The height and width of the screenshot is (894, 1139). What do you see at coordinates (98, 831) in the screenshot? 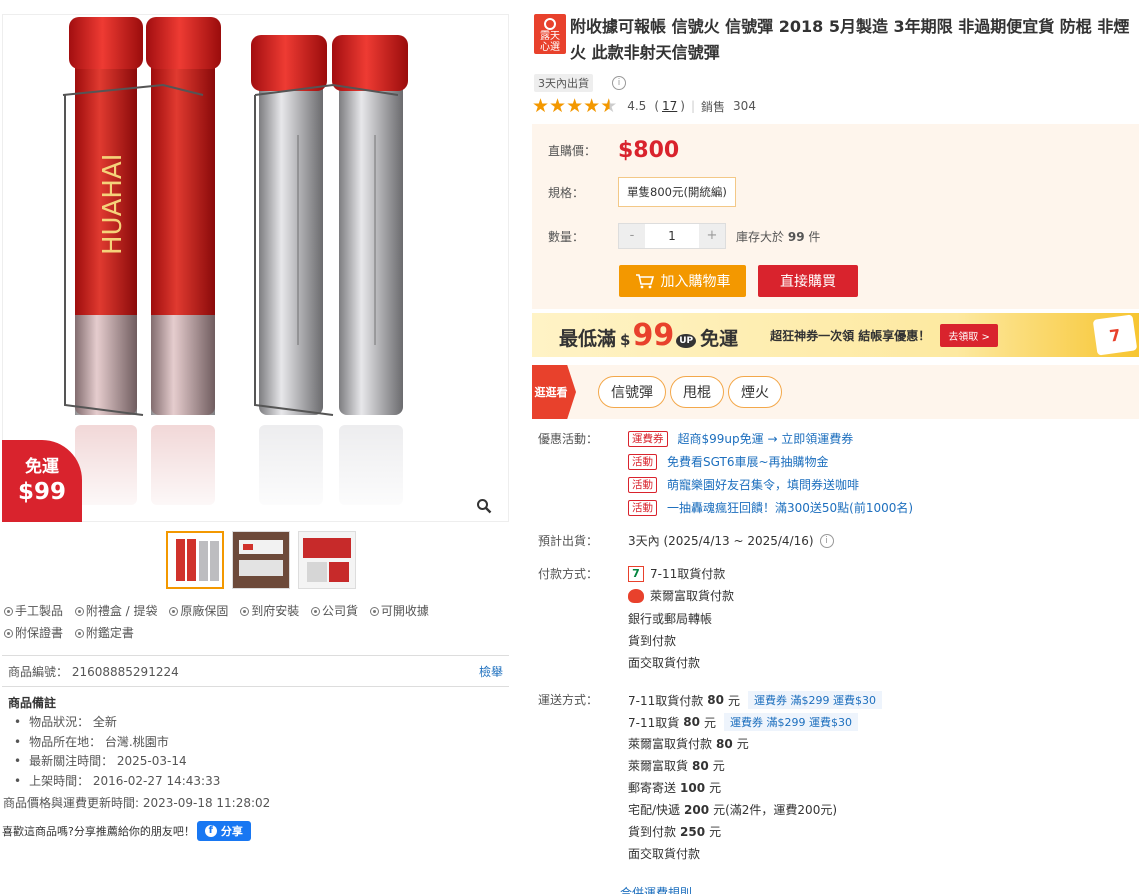
I see `share-text: 喜歡這商品嗎?分享推薦給你的朋友吧！` at bounding box center [98, 831].